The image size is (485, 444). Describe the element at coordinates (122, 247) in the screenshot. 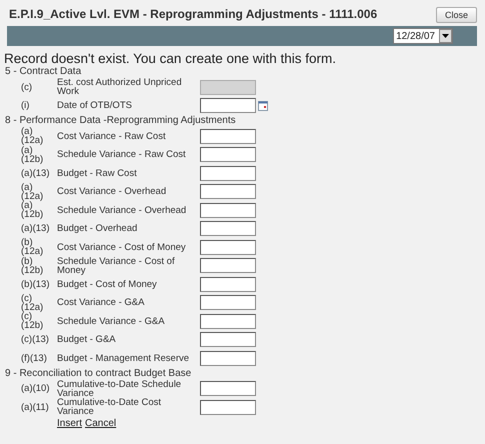

I see `field-label: Cost Variance - Cost of Money` at that location.